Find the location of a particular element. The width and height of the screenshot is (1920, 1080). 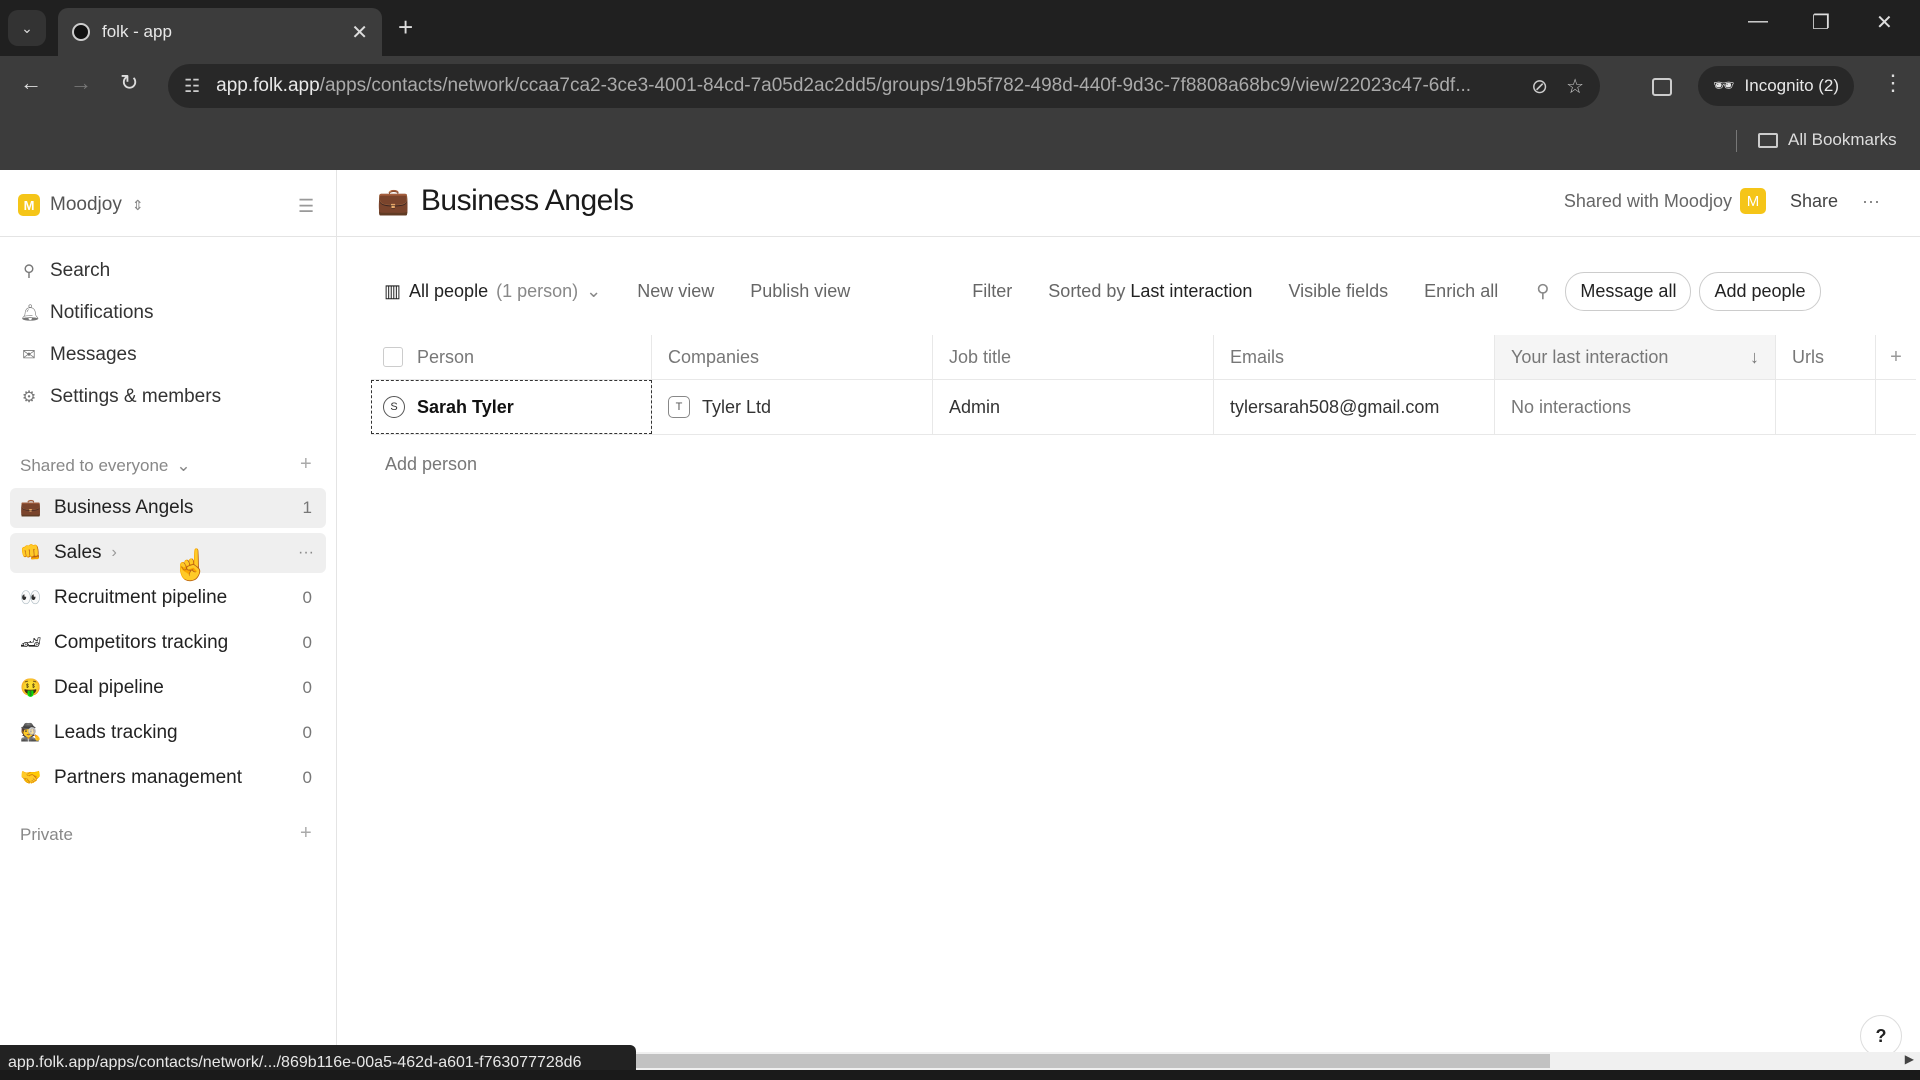

avatar: M is located at coordinates (1752, 201).